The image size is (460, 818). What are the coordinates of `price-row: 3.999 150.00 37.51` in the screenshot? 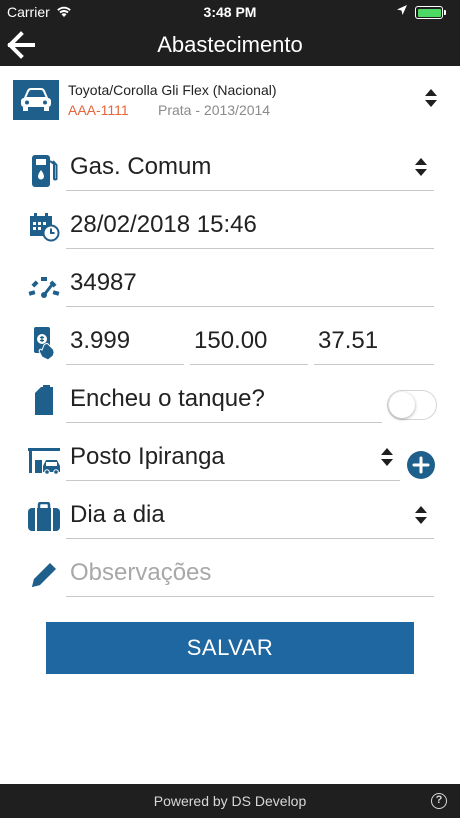 It's located at (230, 342).